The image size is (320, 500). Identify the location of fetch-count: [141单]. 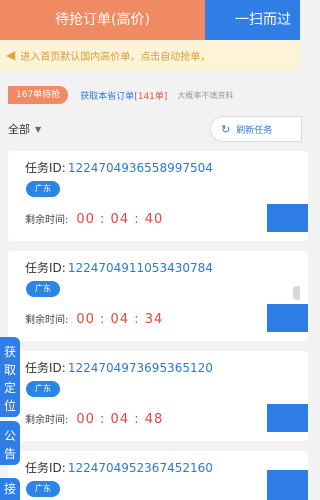
(151, 96).